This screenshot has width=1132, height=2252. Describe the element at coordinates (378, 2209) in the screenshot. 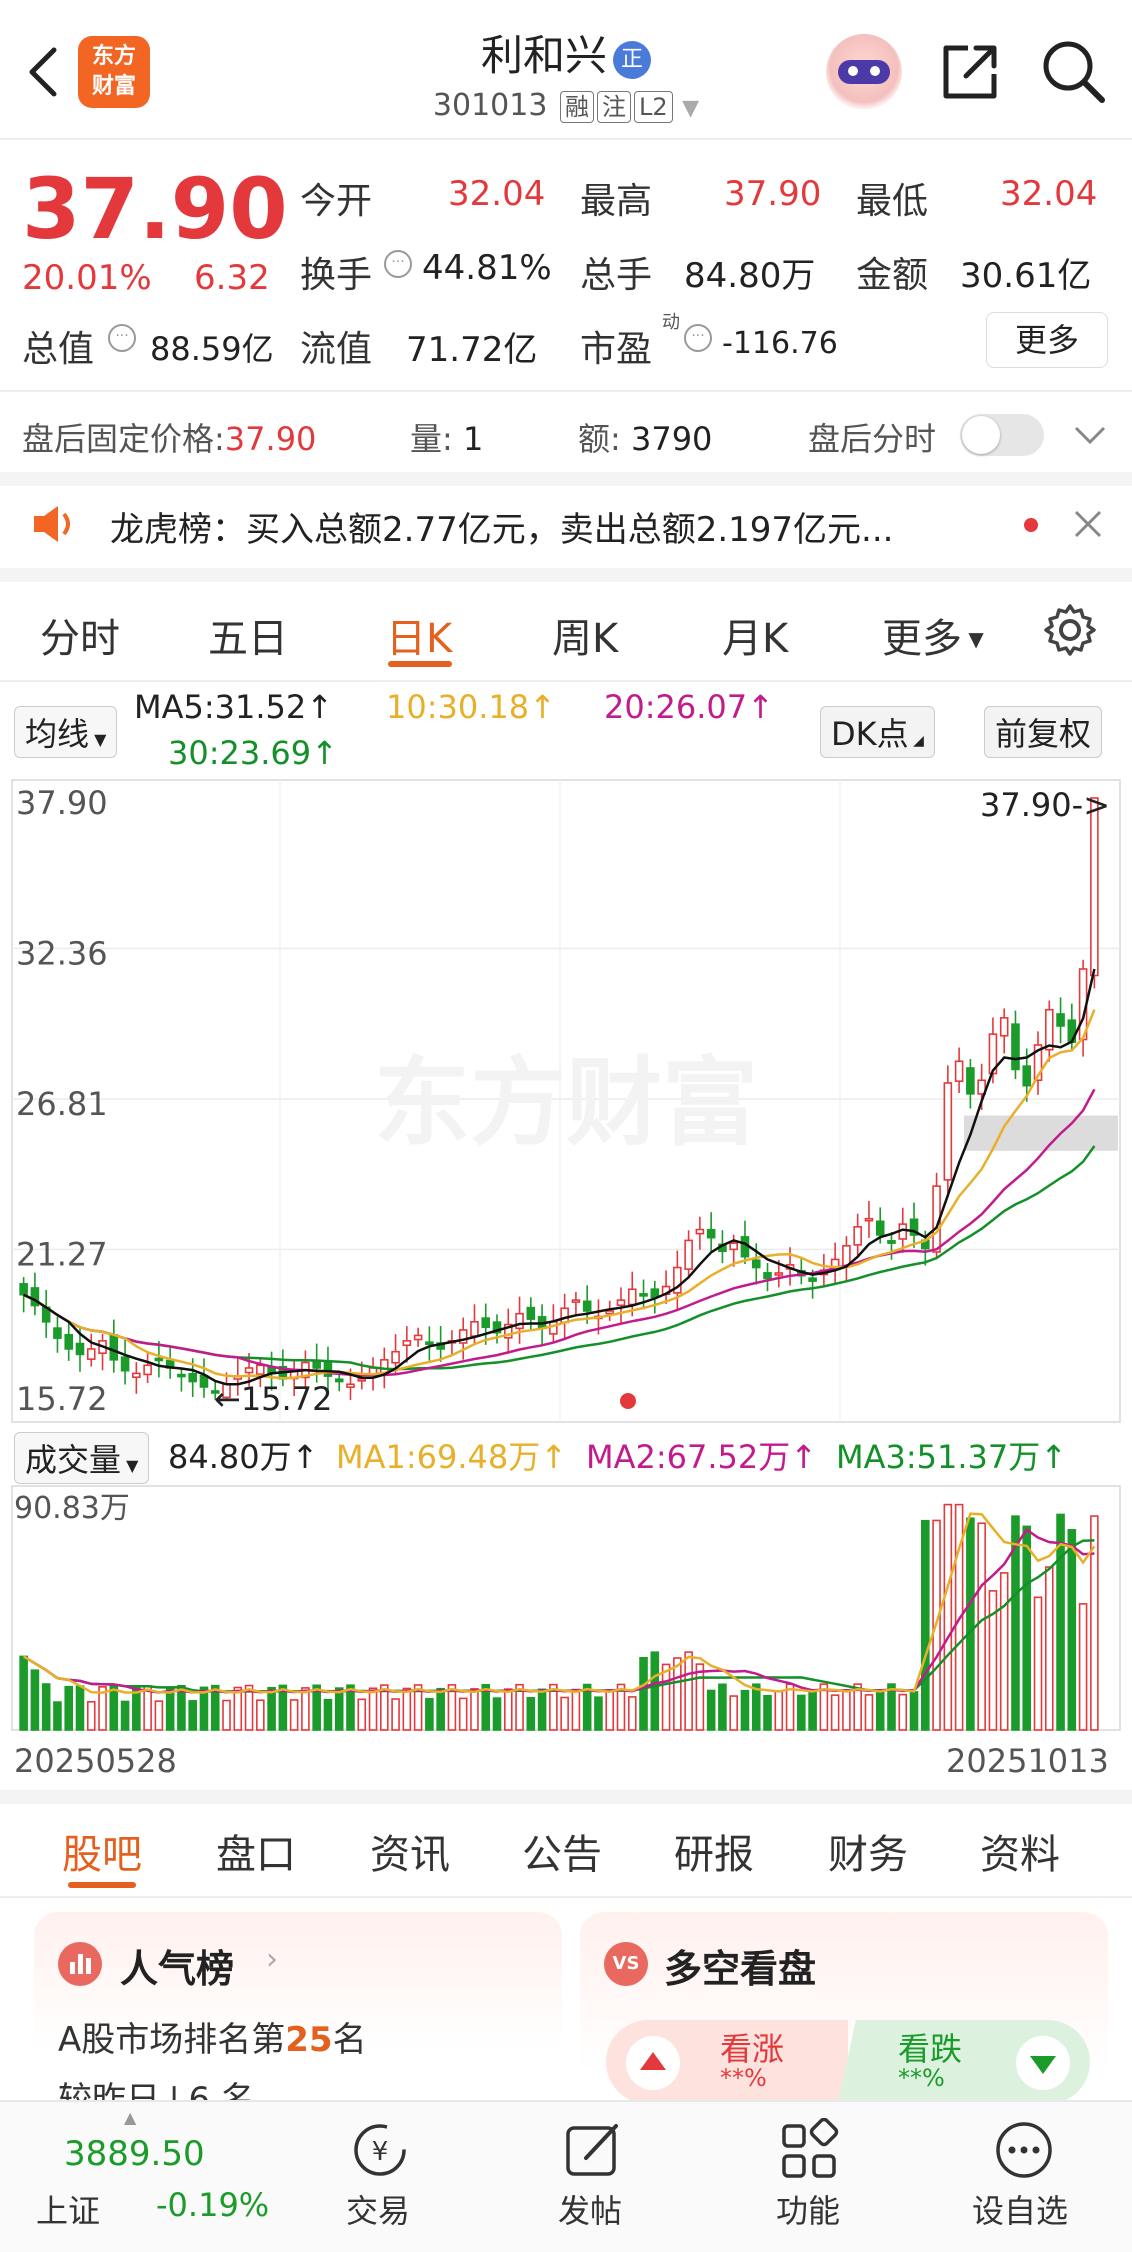

I see `nav-trade: 交易` at that location.